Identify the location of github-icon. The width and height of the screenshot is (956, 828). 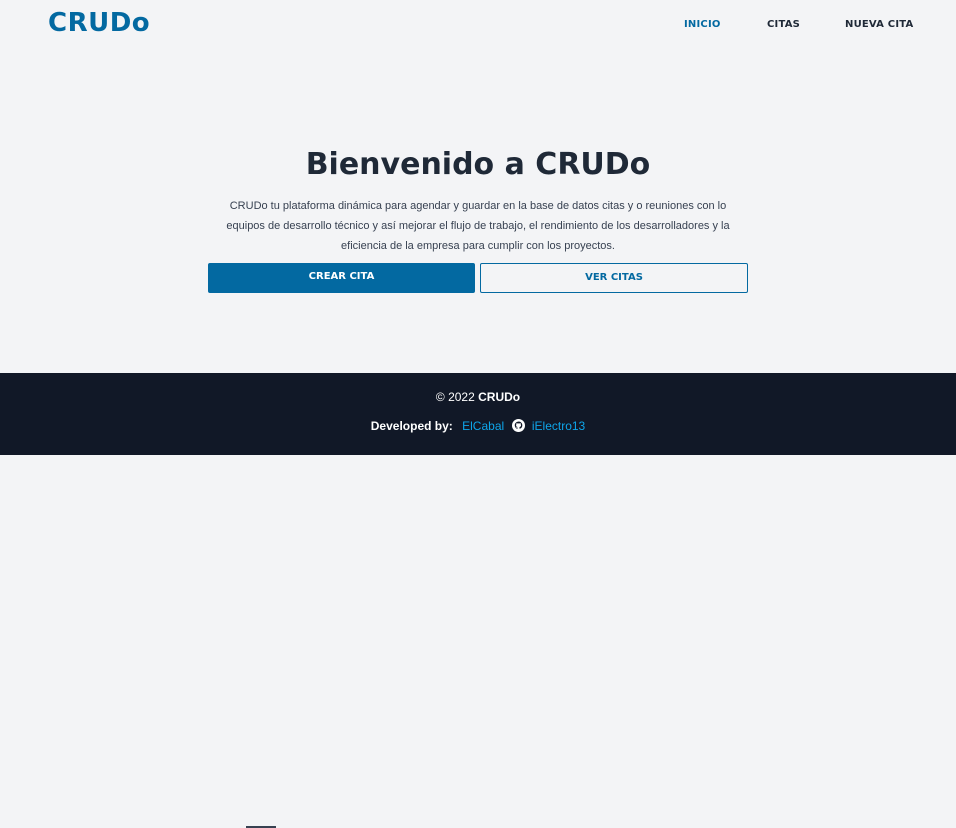
(518, 425).